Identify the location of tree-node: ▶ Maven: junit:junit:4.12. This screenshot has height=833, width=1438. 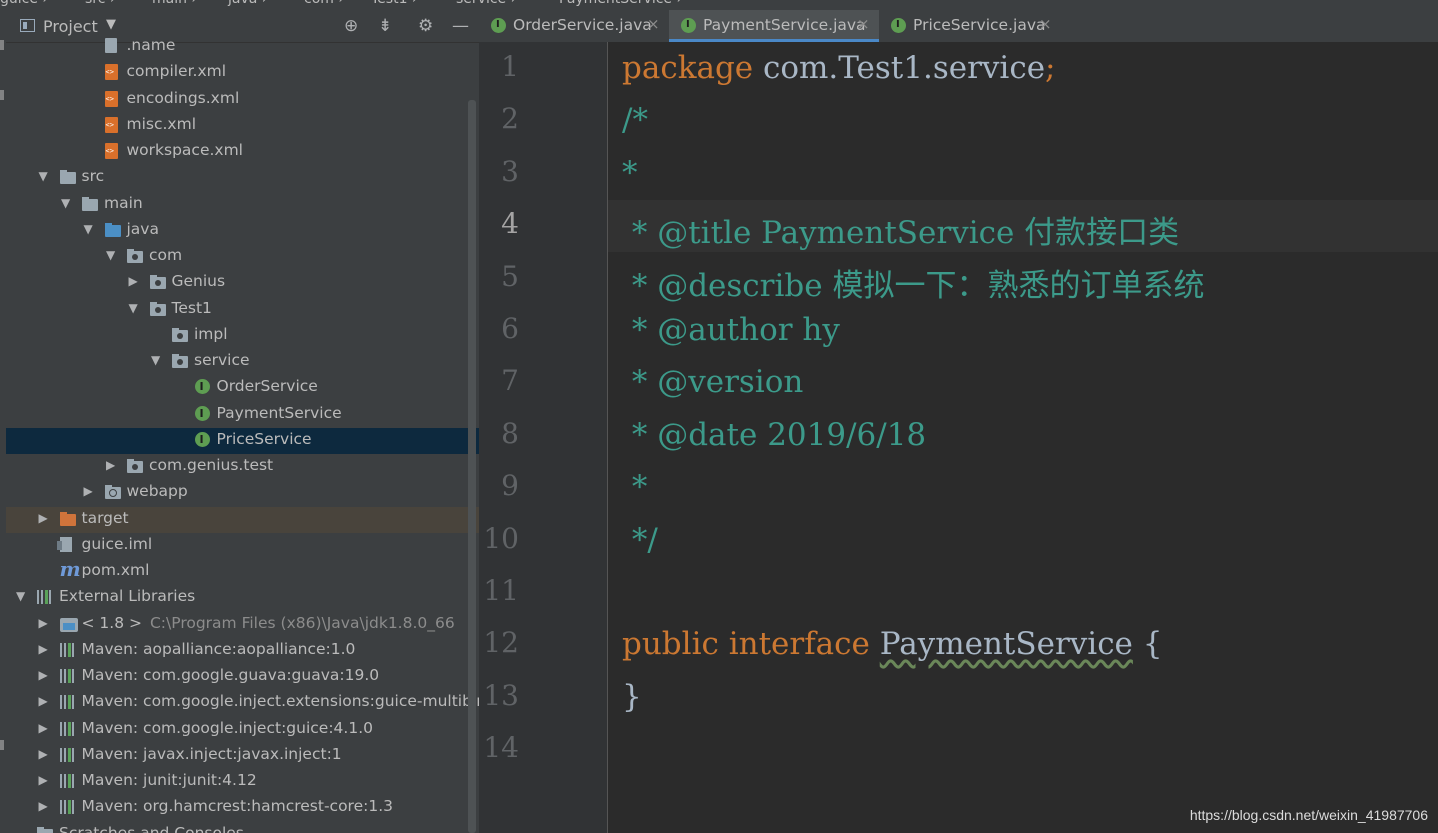
(242, 782).